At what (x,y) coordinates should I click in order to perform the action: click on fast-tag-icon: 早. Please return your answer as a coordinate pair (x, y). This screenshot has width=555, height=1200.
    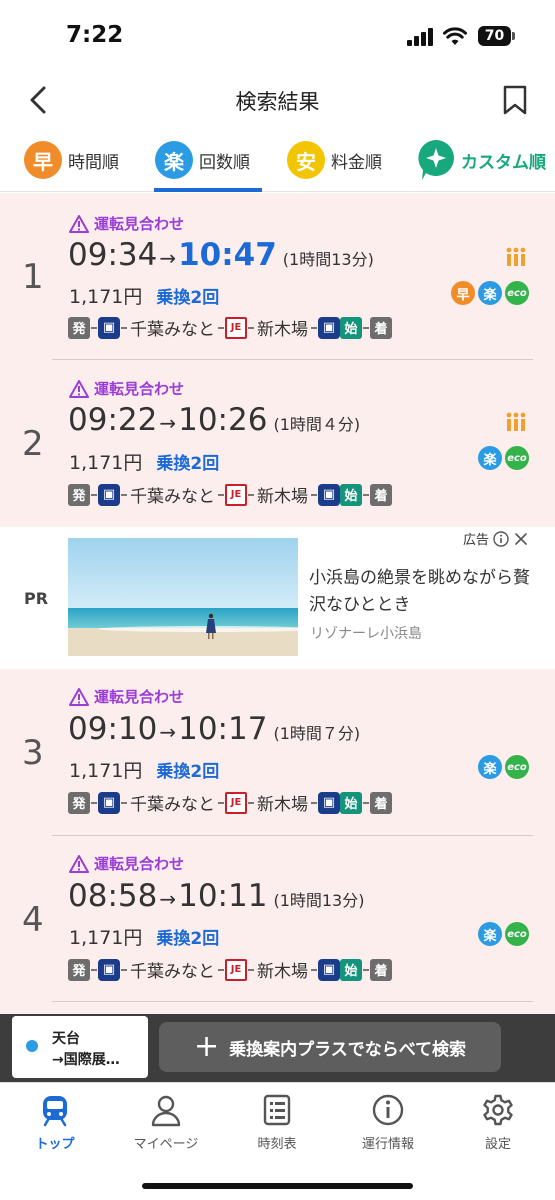
    Looking at the image, I should click on (463, 293).